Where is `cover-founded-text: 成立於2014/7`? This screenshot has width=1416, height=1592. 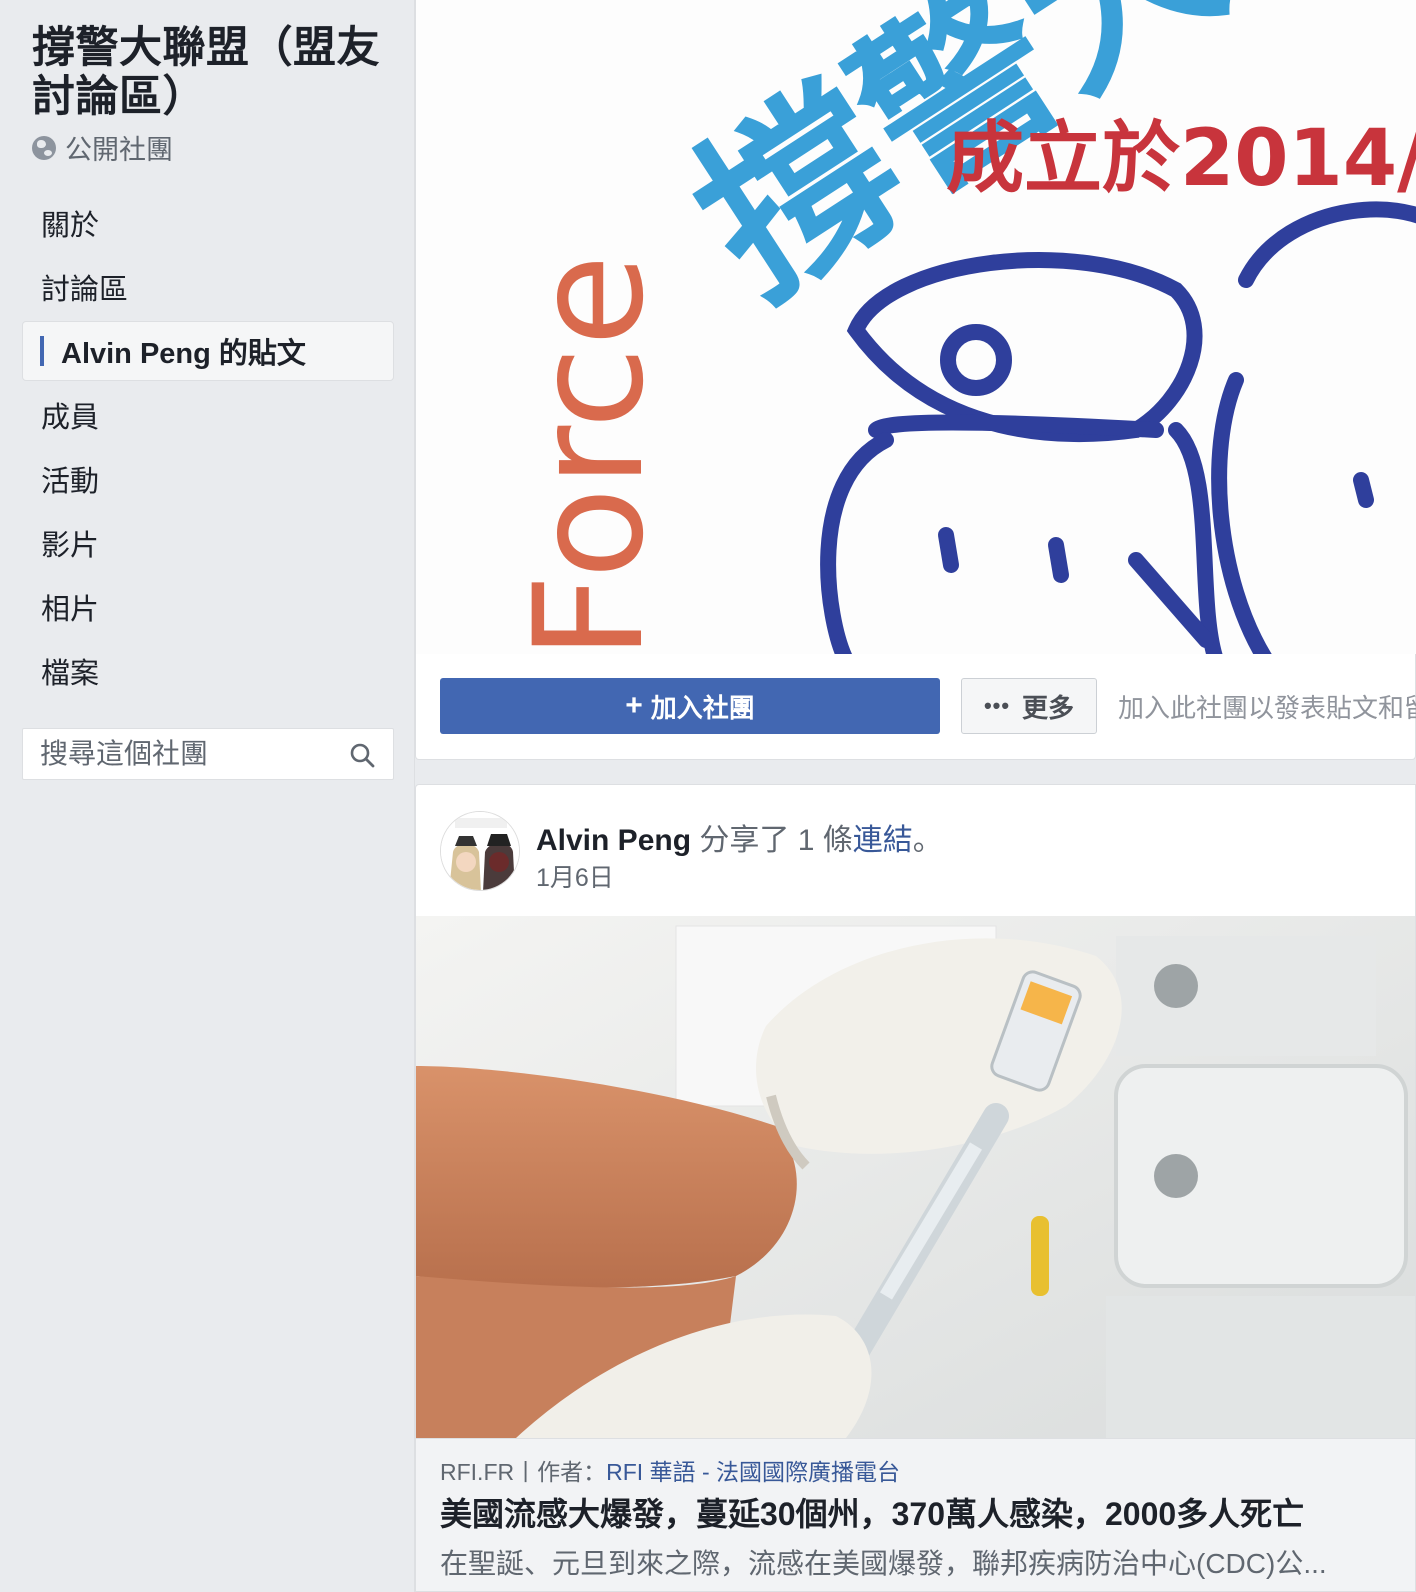 cover-founded-text: 成立於2014/7 is located at coordinates (1181, 159).